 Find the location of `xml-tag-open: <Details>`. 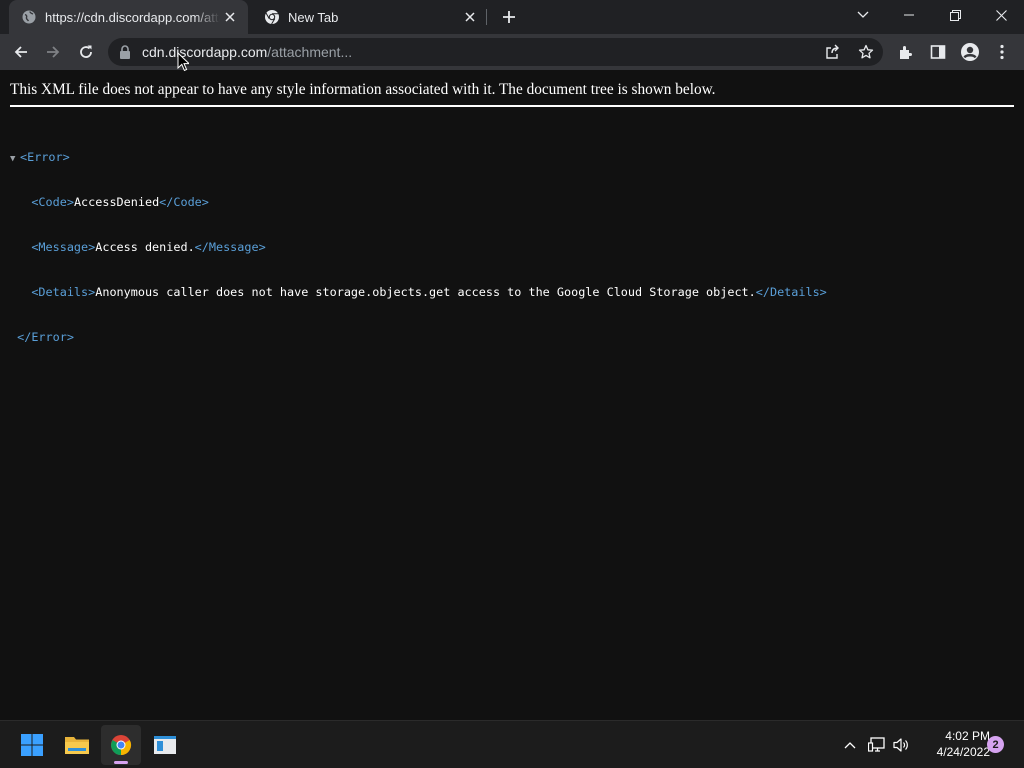

xml-tag-open: <Details> is located at coordinates (63, 292).